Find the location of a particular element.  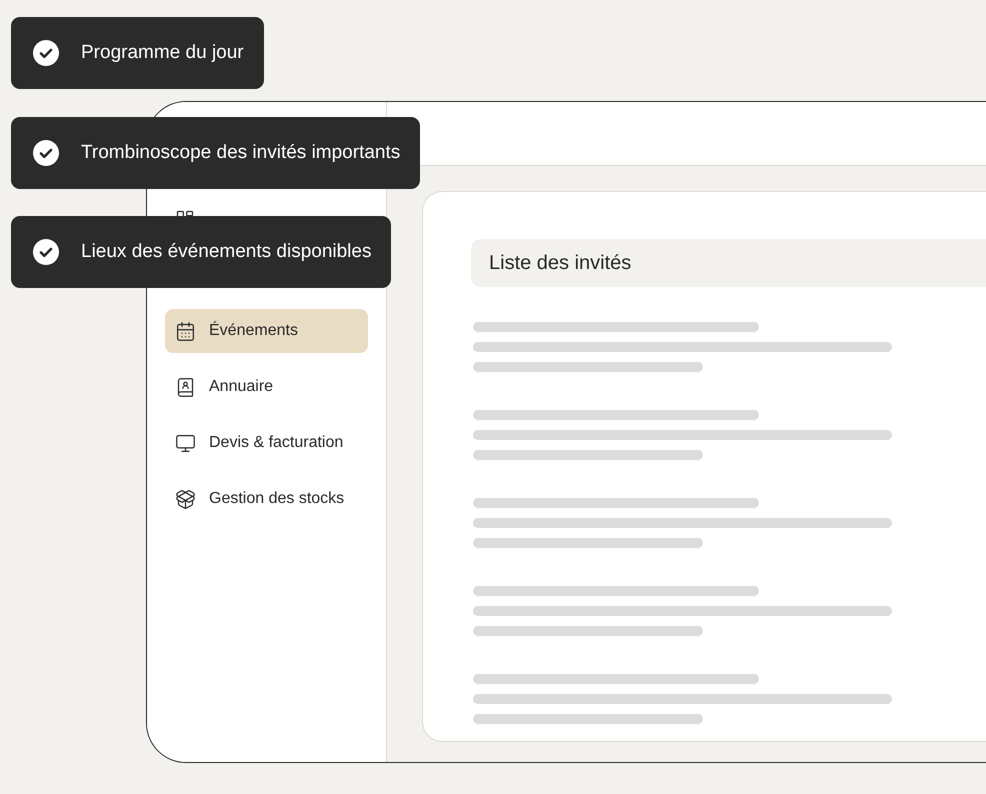

monitor-icon is located at coordinates (185, 443).